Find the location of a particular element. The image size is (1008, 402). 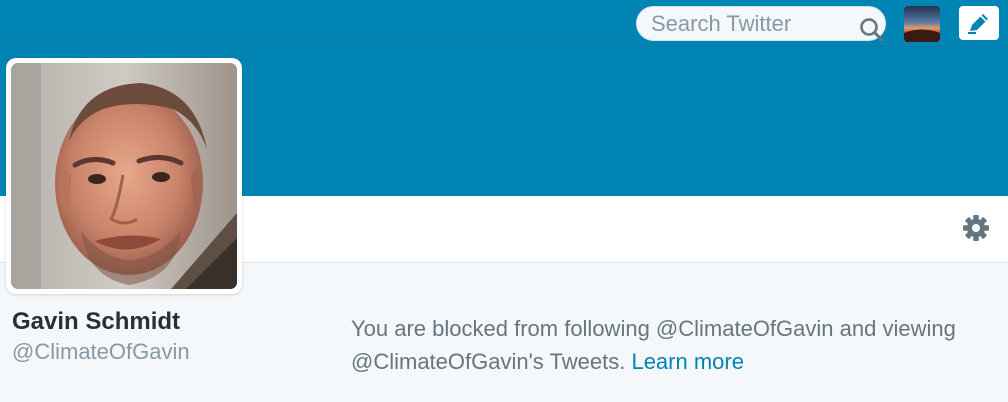

gear-icon is located at coordinates (976, 228).